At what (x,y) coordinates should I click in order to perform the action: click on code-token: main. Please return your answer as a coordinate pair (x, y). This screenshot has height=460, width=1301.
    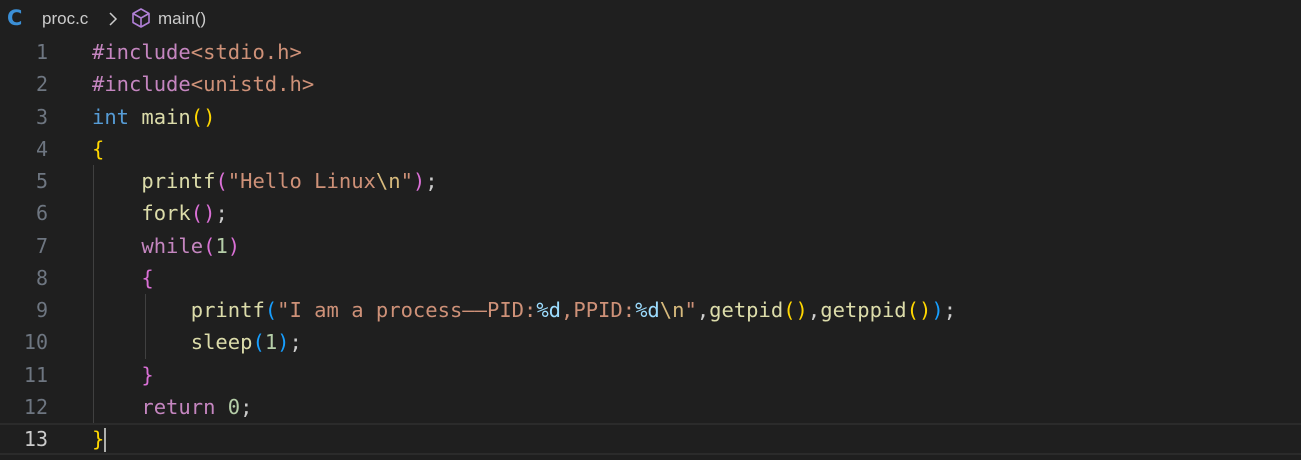
    Looking at the image, I should click on (166, 116).